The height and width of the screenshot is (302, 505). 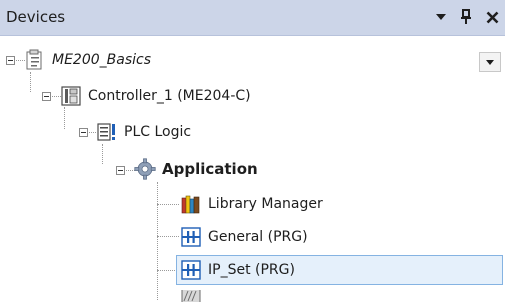 What do you see at coordinates (71, 96) in the screenshot?
I see `controller-icon` at bounding box center [71, 96].